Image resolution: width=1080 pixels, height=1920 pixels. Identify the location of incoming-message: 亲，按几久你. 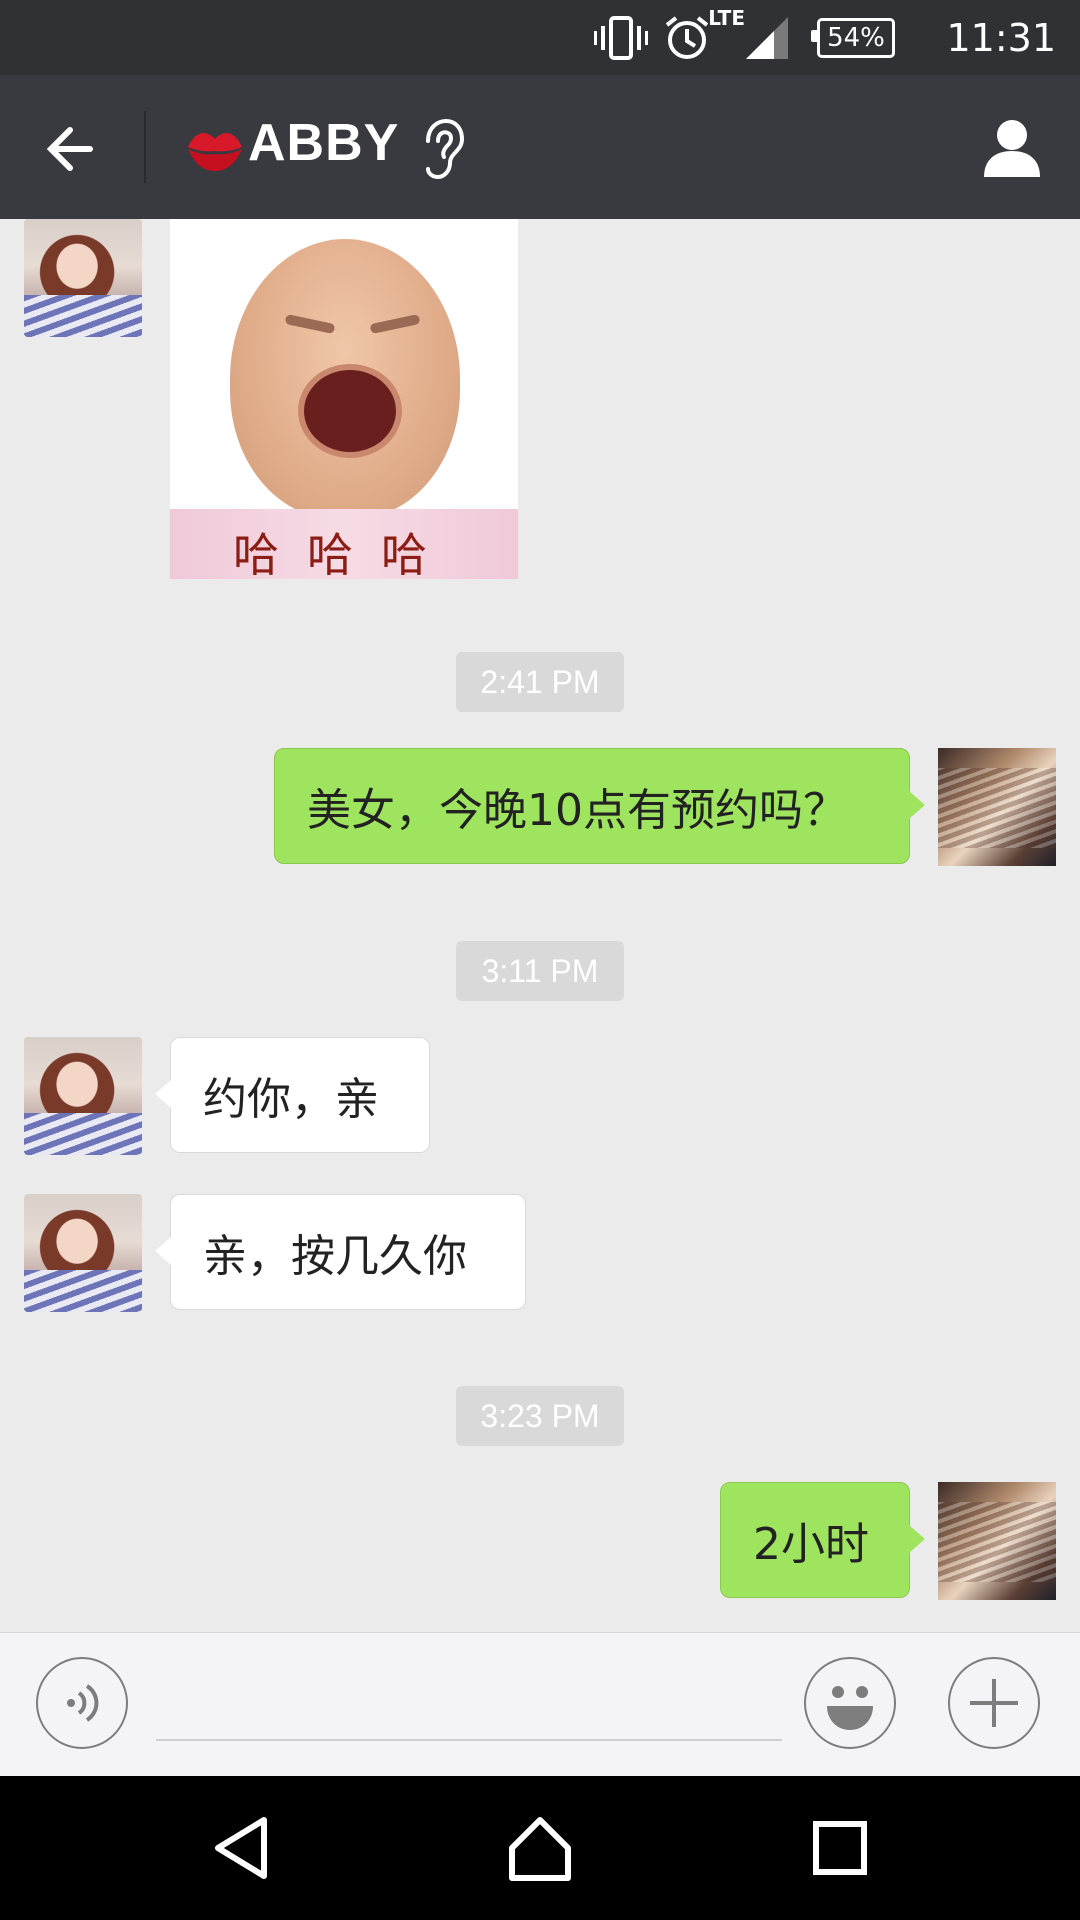
(340, 1252).